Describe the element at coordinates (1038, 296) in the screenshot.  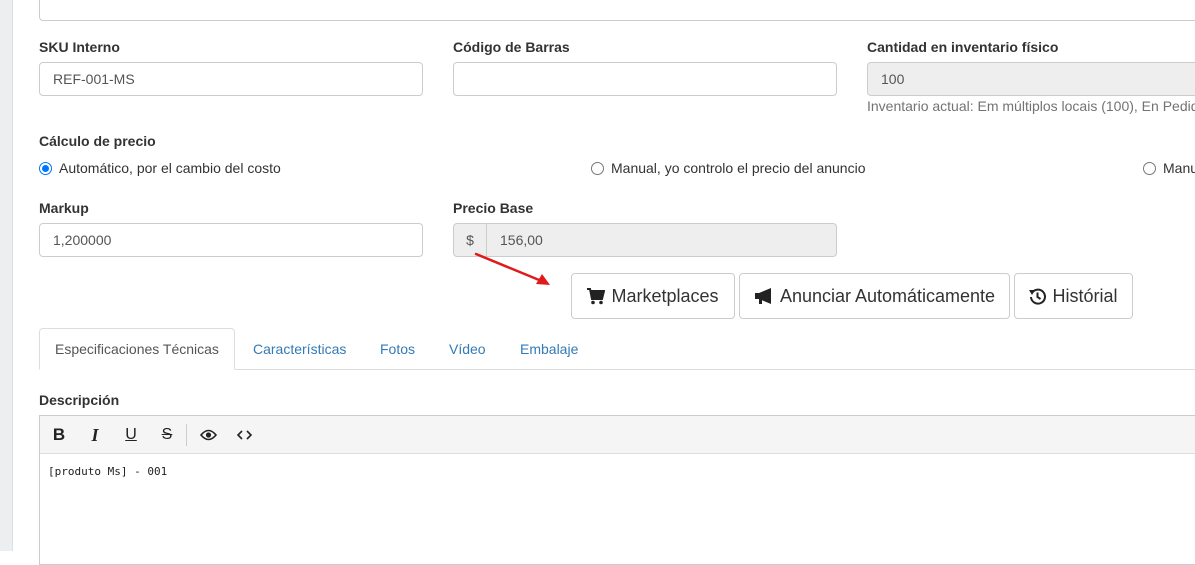
I see `history-icon` at that location.